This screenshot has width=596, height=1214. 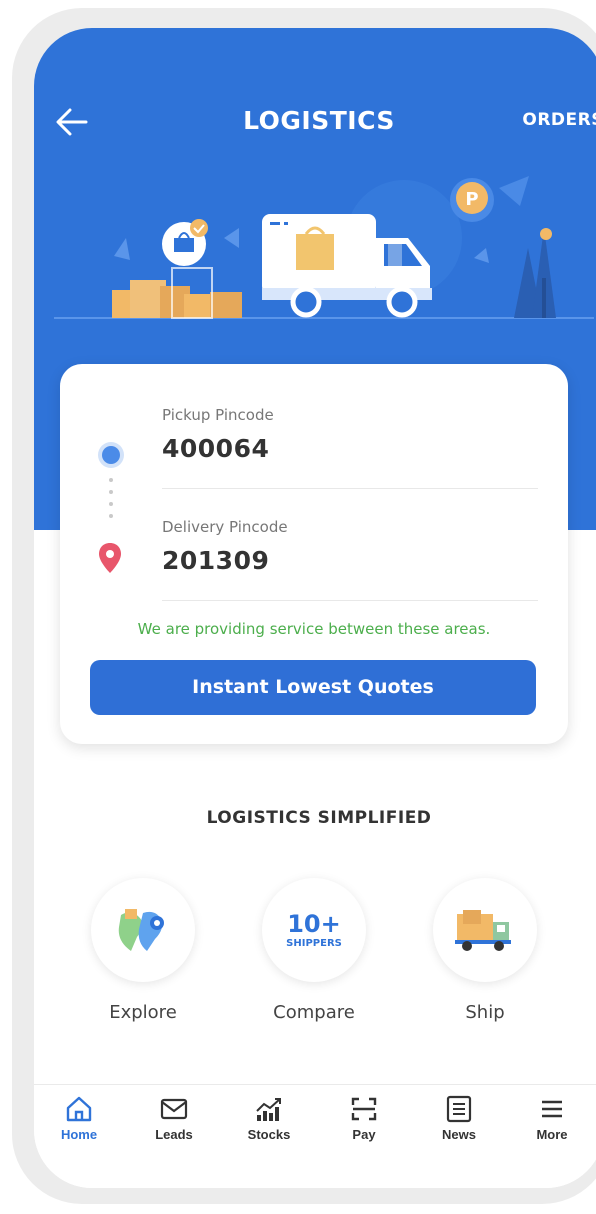 What do you see at coordinates (174, 1109) in the screenshot?
I see `mail-icon` at bounding box center [174, 1109].